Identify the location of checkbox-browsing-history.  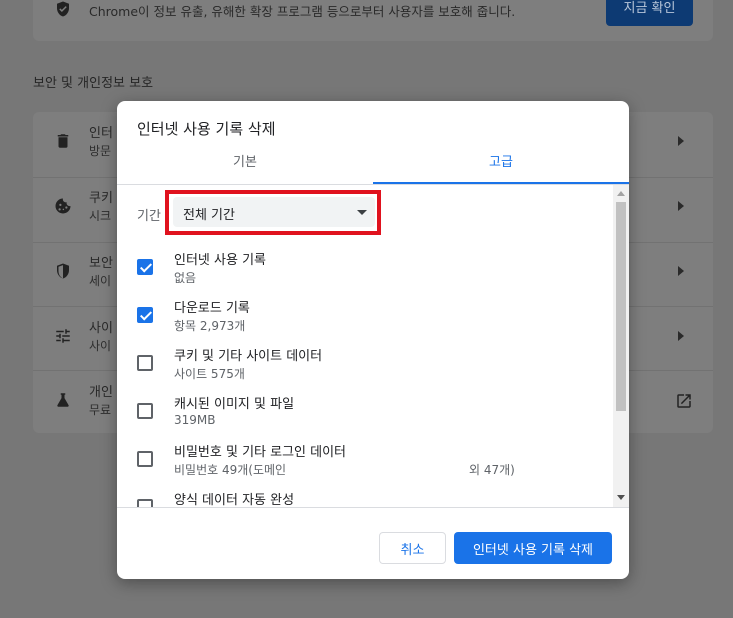
(145, 267).